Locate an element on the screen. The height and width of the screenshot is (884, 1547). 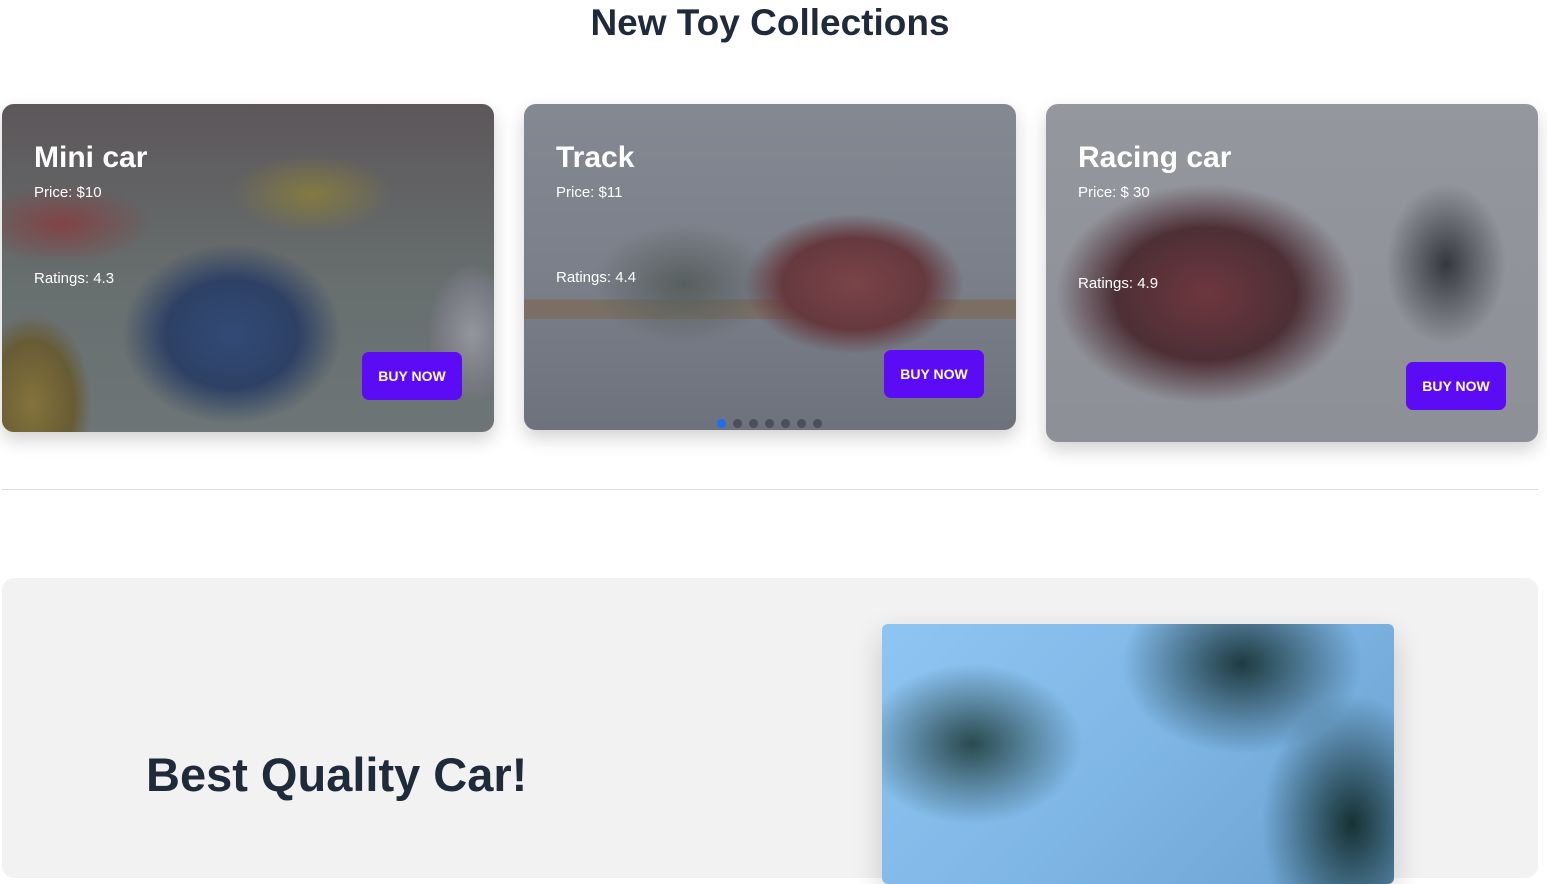
product-rating: Ratings: 4.3 is located at coordinates (74, 278).